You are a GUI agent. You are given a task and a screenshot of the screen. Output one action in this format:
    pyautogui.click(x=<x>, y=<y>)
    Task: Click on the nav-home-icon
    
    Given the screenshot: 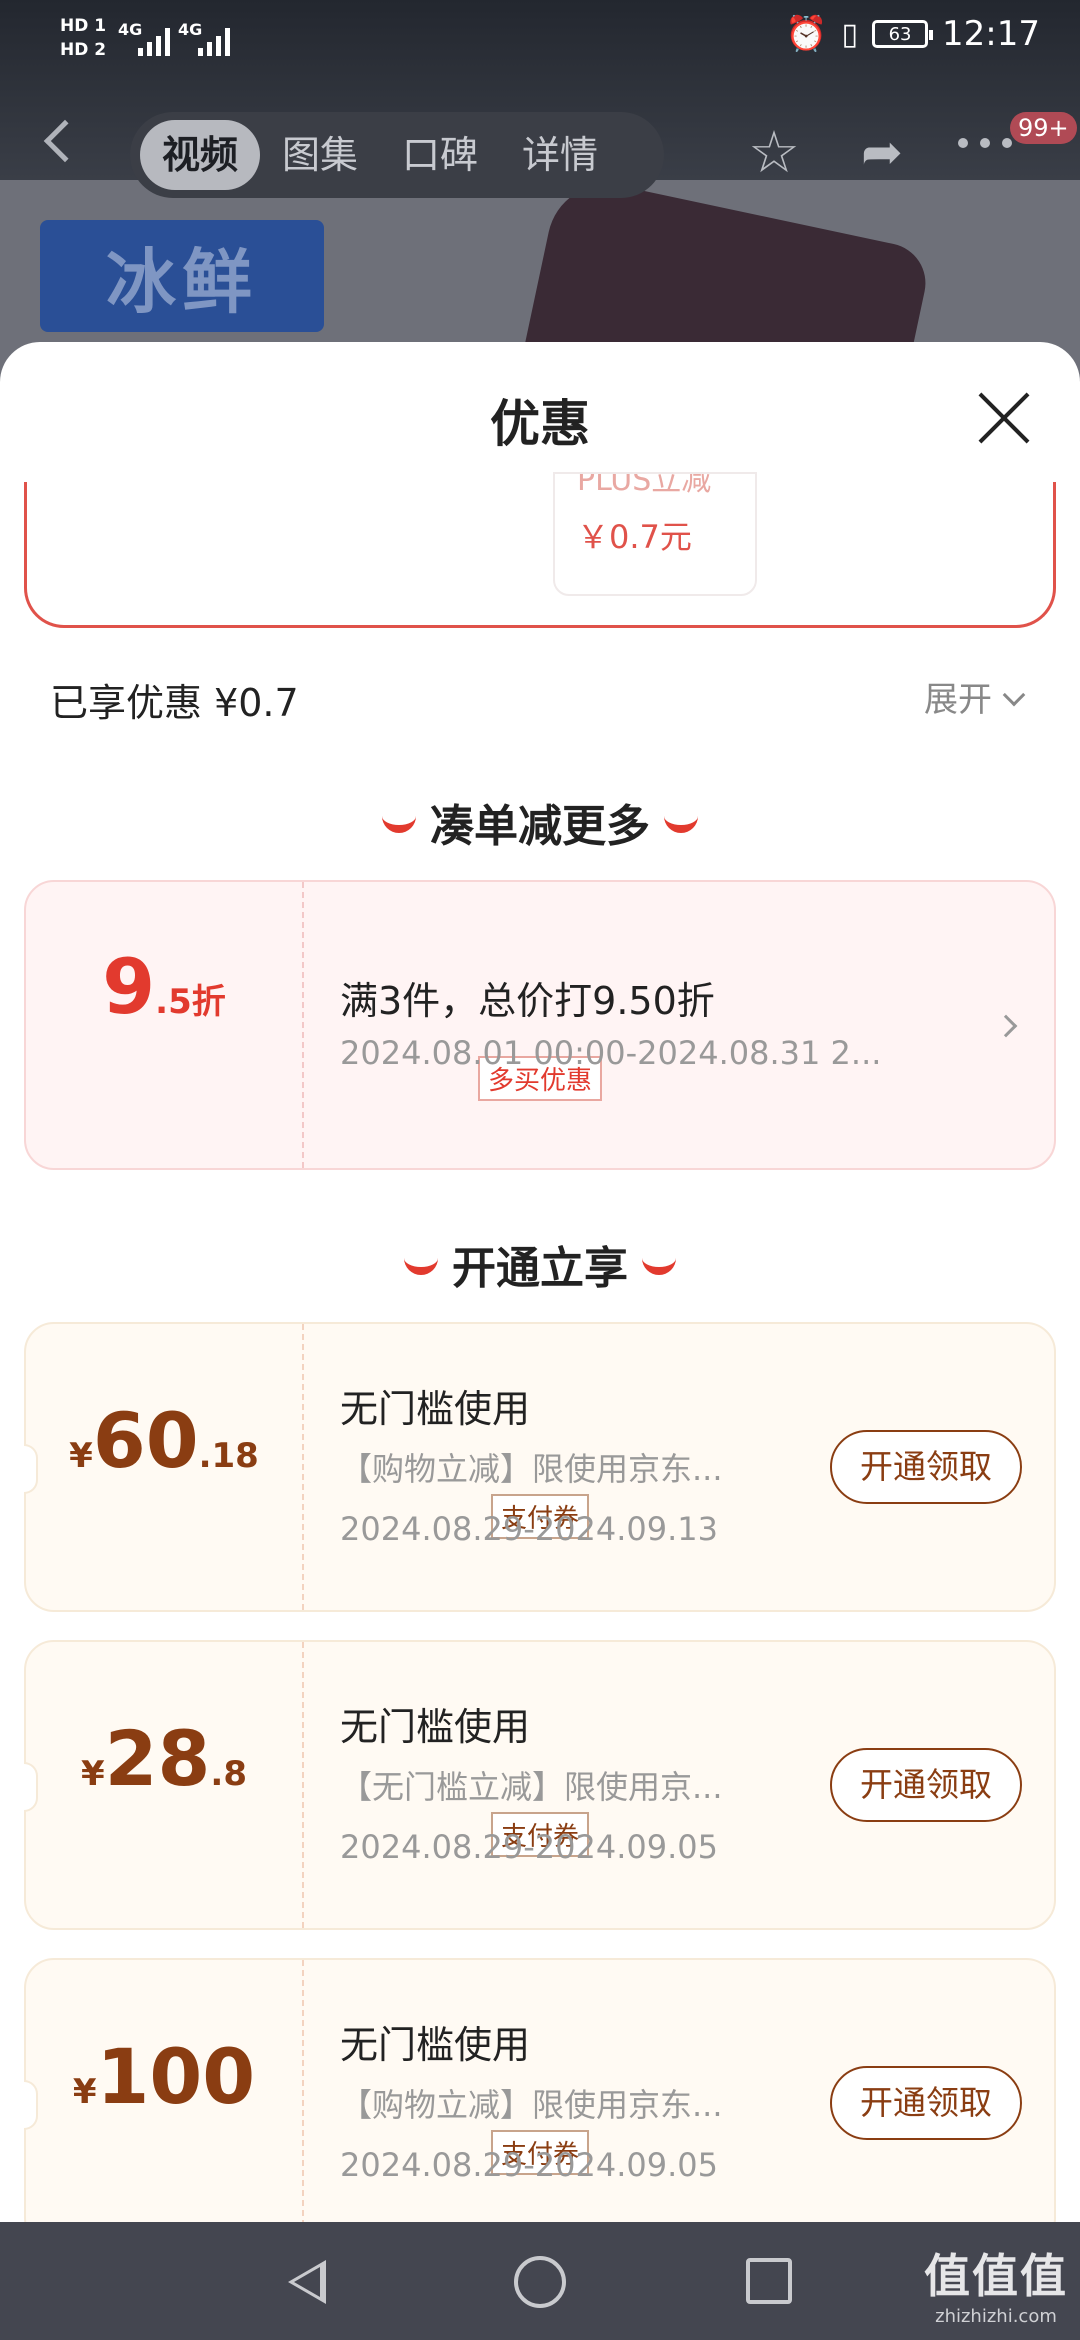 What is the action you would take?
    pyautogui.click(x=540, y=2282)
    